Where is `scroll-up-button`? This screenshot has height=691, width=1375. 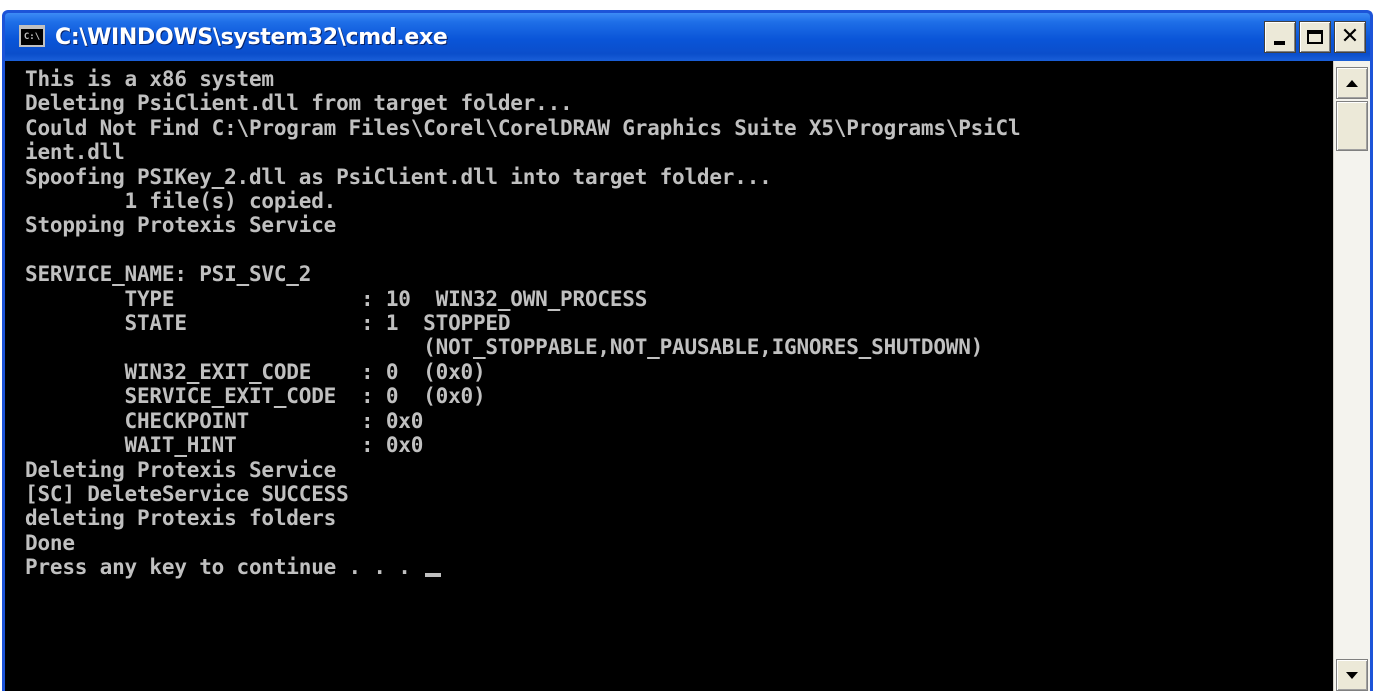 scroll-up-button is located at coordinates (1352, 83).